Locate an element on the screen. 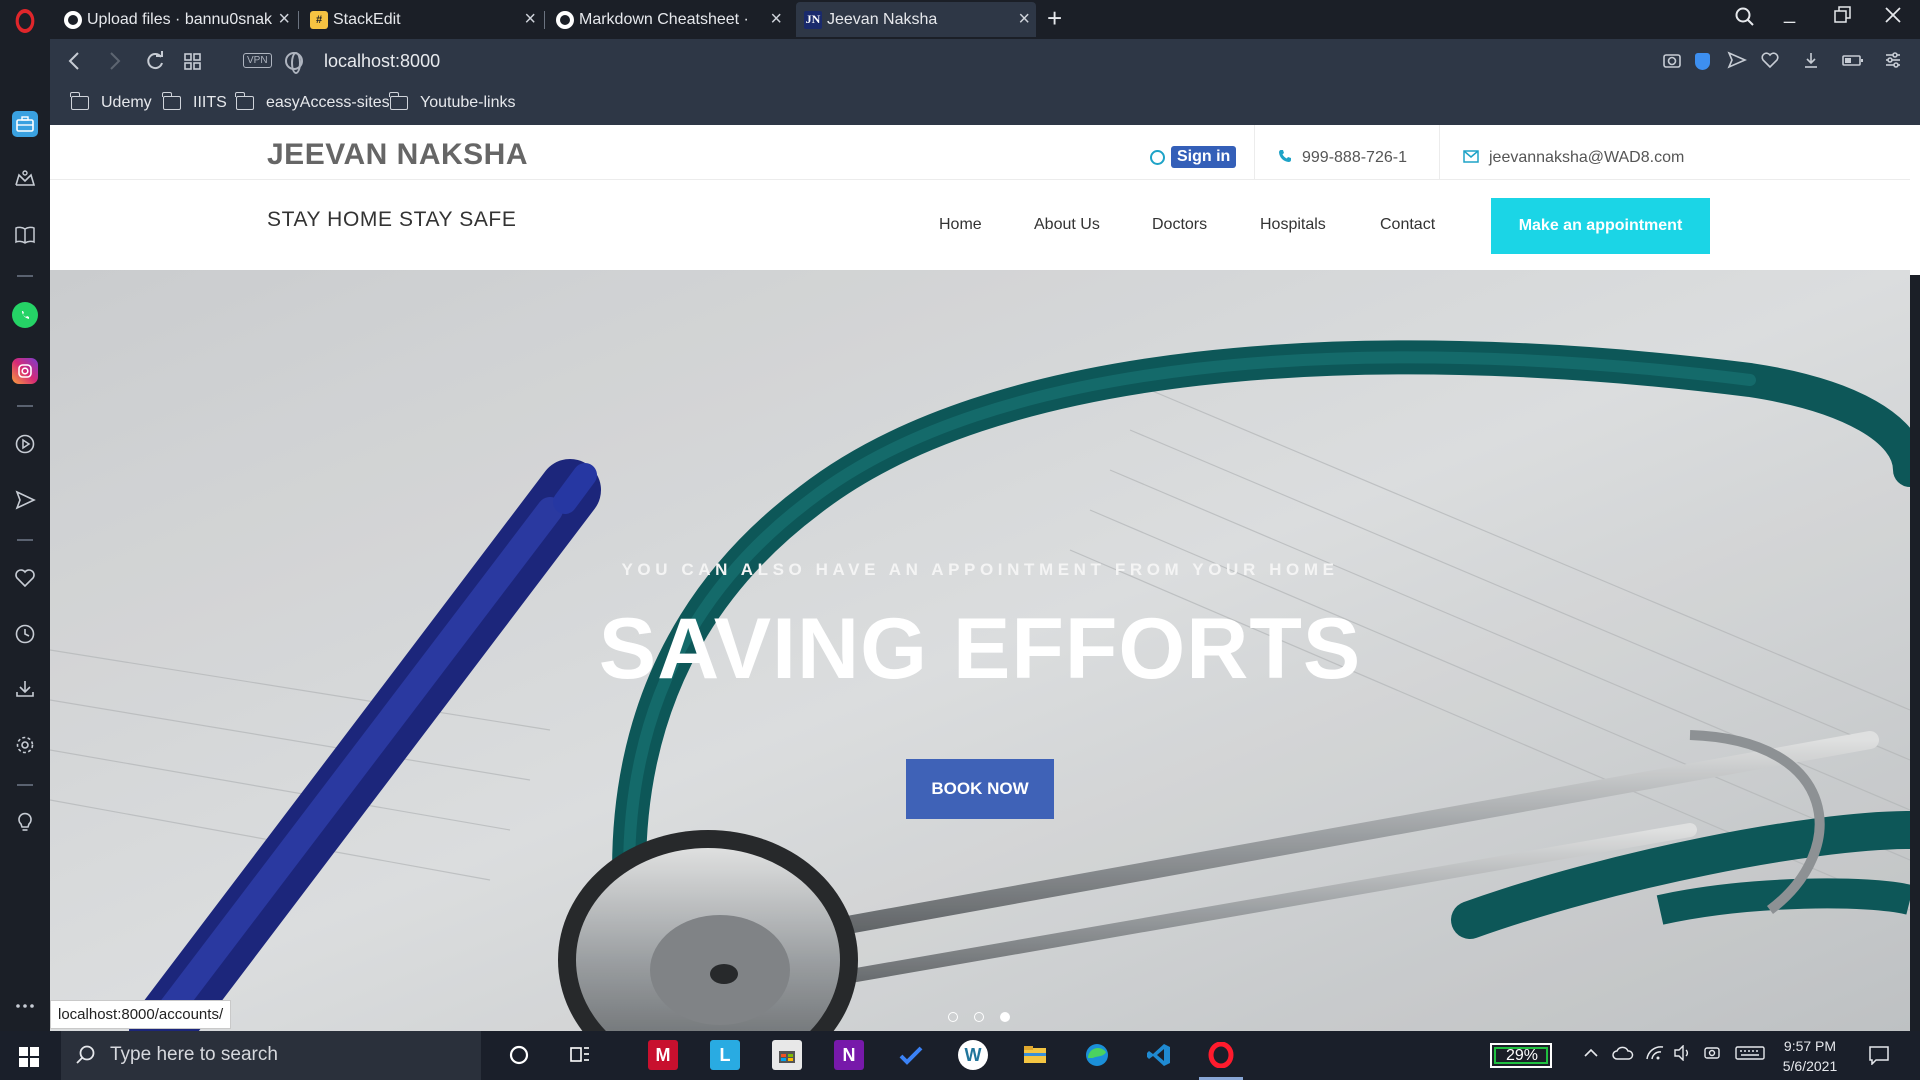 The image size is (1920, 1080). task-view-icon is located at coordinates (580, 1055).